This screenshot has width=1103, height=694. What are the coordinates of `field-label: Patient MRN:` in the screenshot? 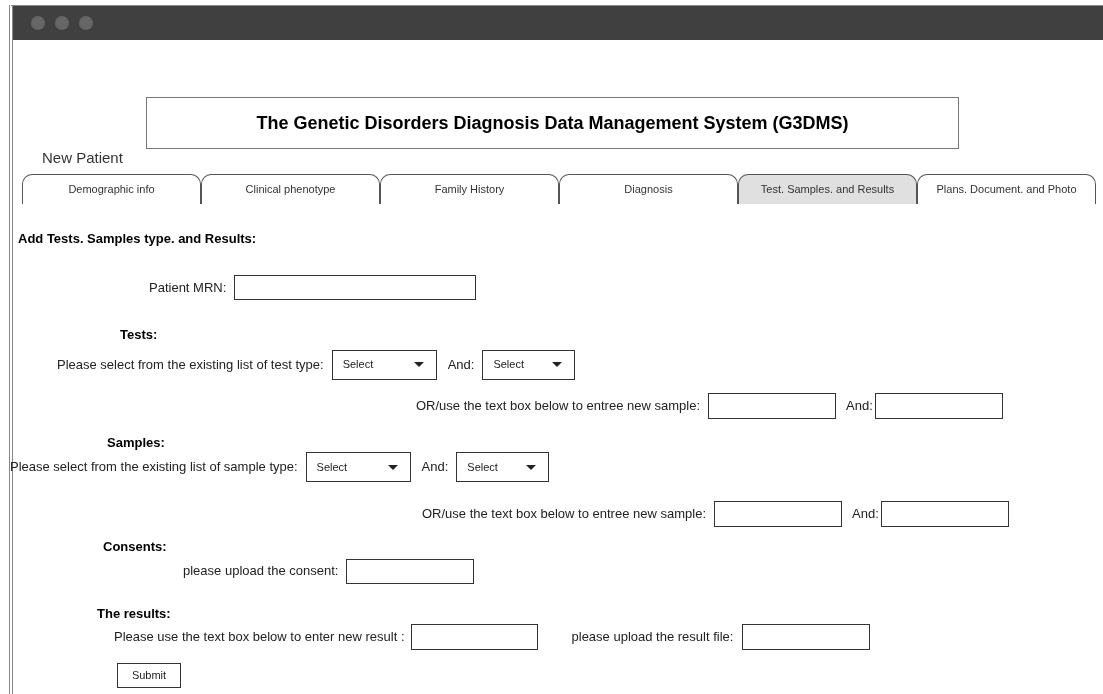 It's located at (188, 287).